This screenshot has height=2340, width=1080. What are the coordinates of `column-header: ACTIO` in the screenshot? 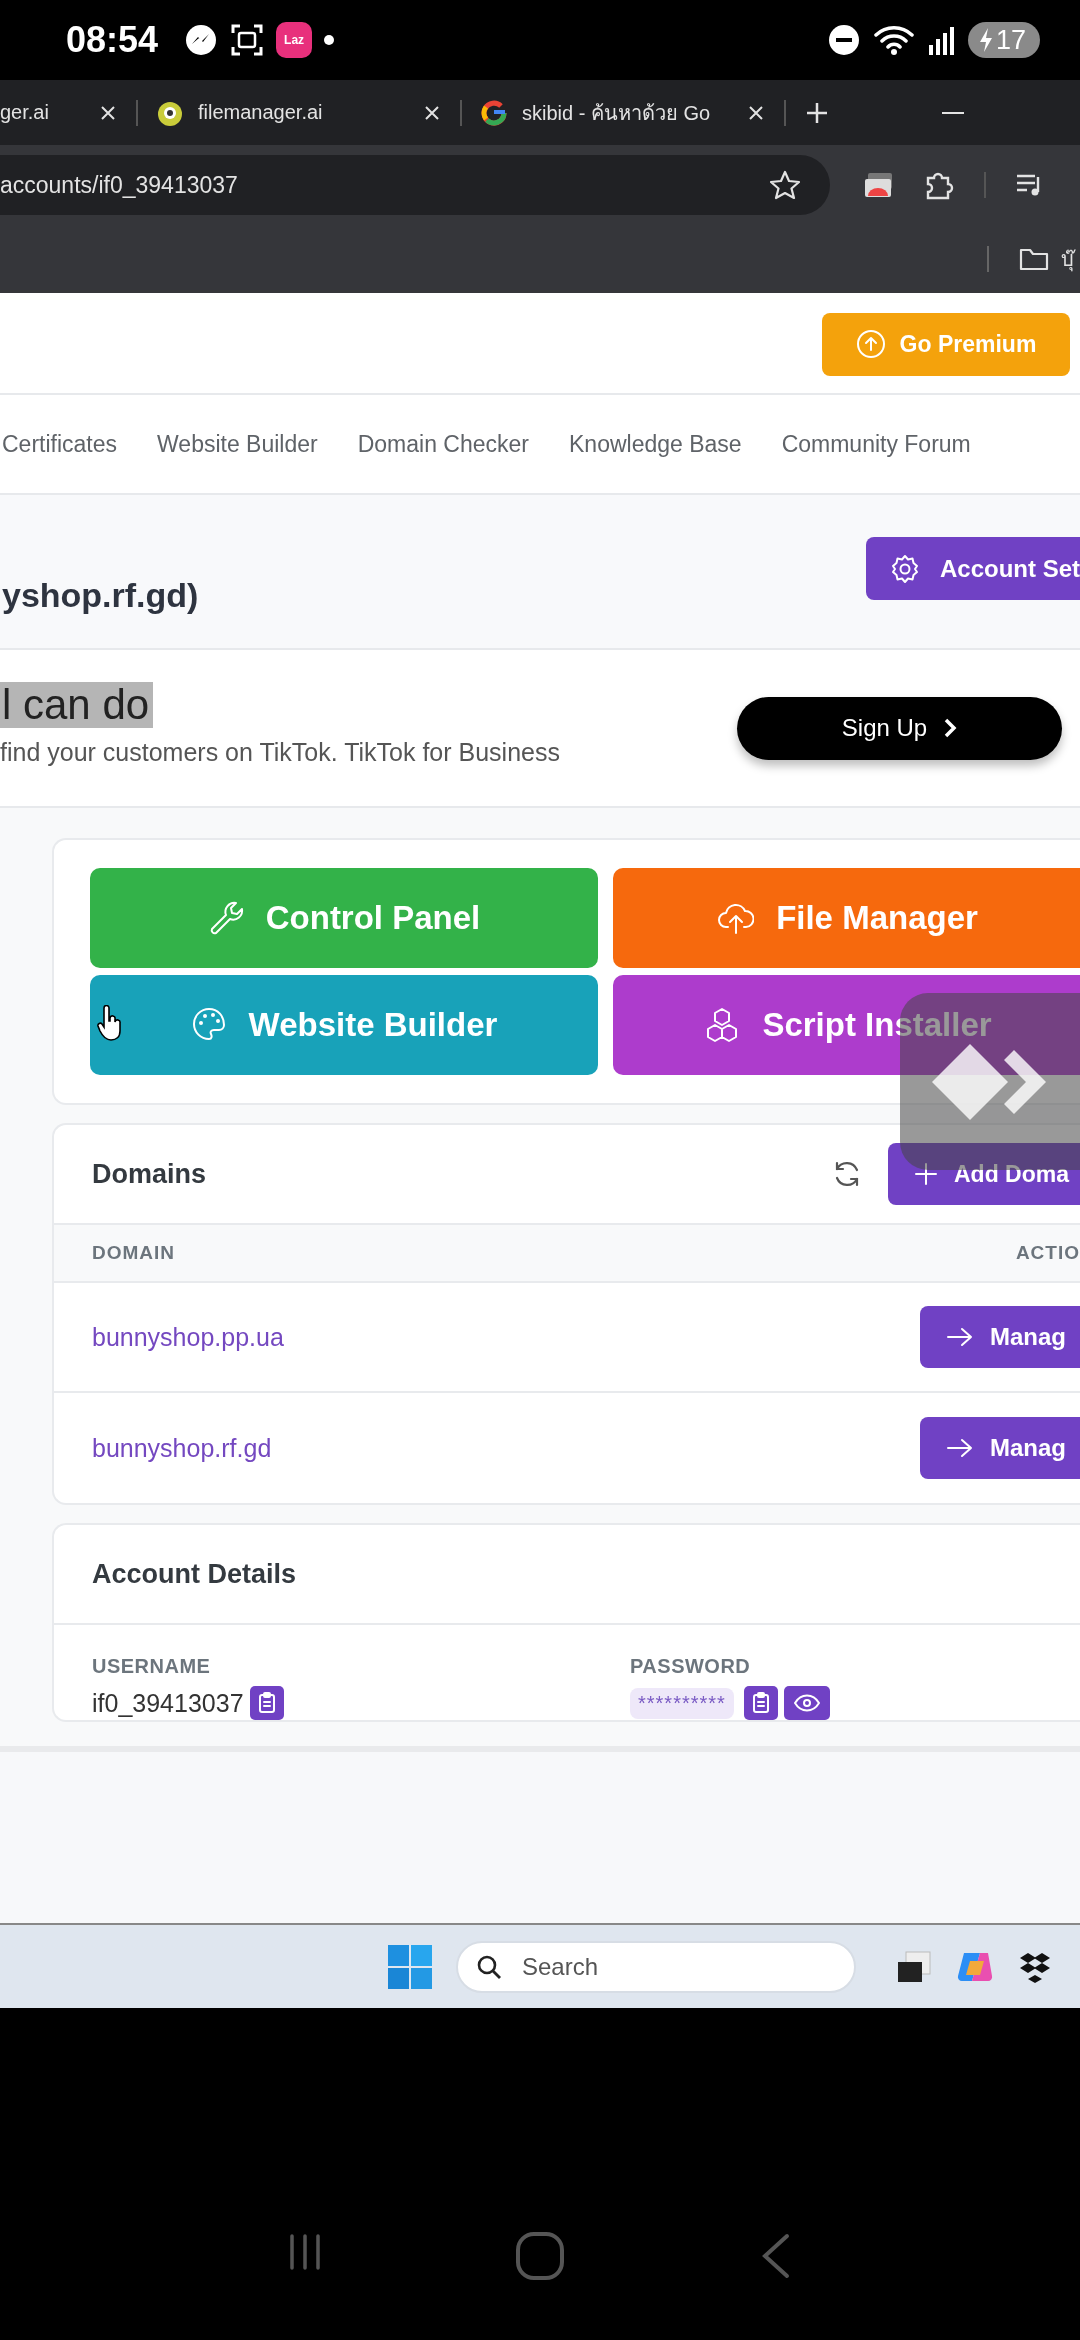 It's located at (1047, 1253).